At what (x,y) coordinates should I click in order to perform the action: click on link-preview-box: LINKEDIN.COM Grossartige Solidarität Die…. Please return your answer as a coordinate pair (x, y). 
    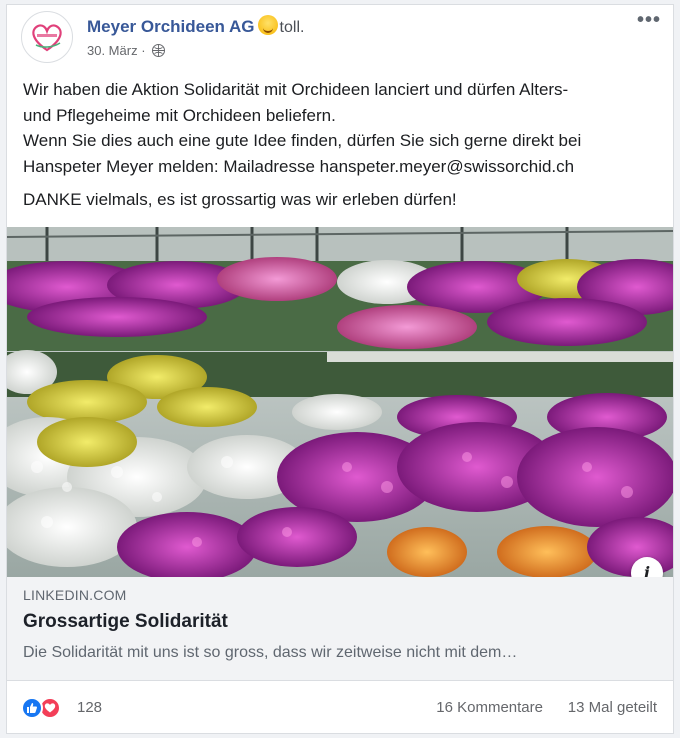
    Looking at the image, I should click on (340, 629).